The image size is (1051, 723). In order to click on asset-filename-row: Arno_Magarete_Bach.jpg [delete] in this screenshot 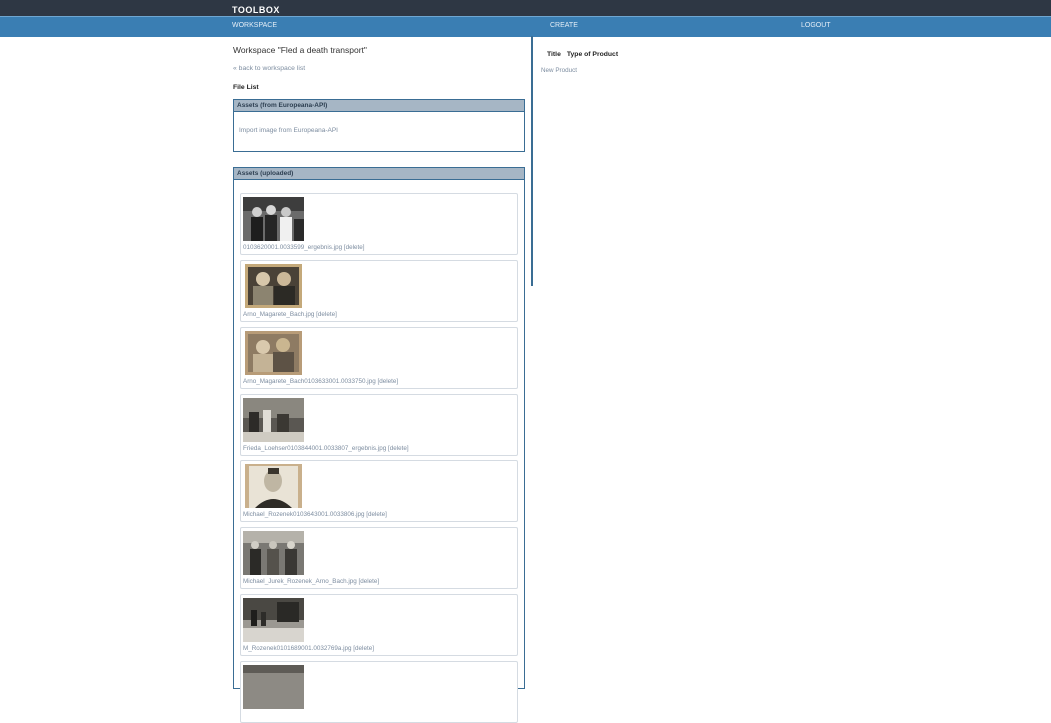, I will do `click(290, 314)`.